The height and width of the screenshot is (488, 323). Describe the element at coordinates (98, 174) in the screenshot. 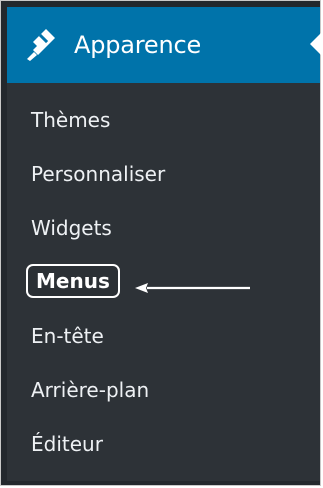

I see `submenu-item-customize: Personnaliser` at that location.